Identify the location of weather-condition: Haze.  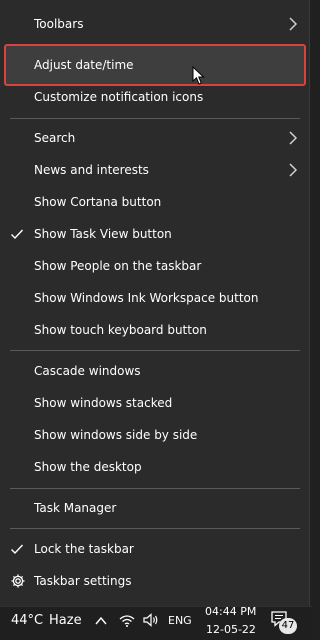
(65, 621).